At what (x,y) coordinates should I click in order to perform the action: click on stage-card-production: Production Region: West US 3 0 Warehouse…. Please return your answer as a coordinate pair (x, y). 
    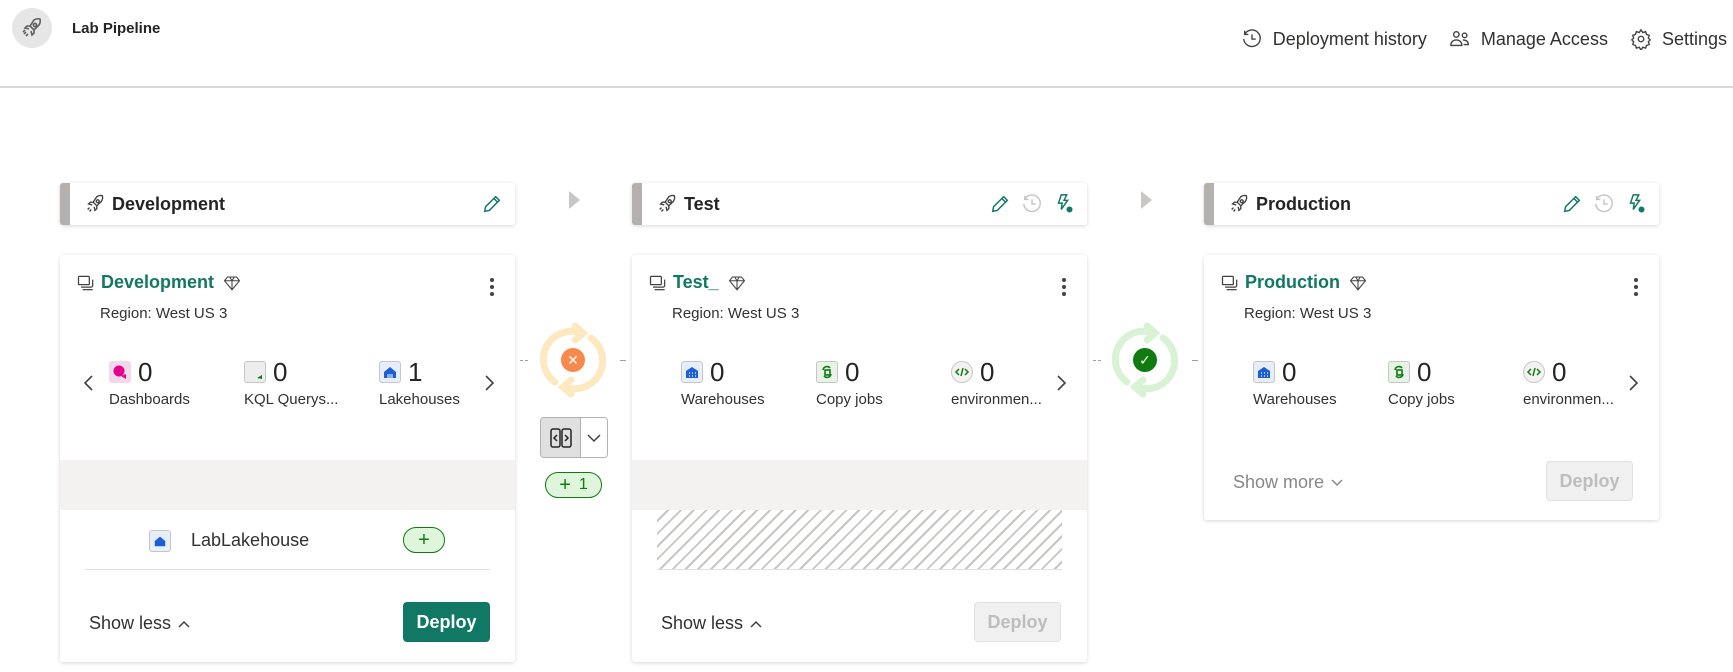
    Looking at the image, I should click on (1431, 387).